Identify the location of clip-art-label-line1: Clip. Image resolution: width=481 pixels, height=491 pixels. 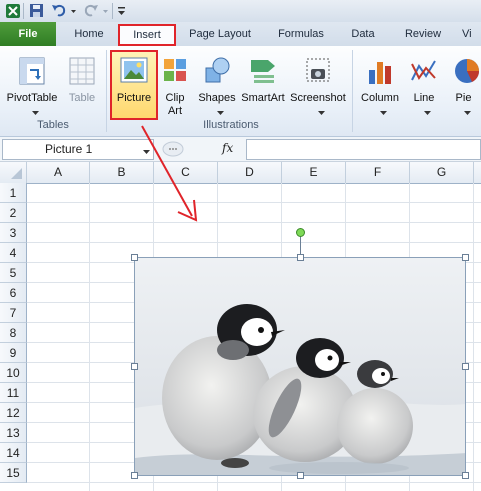
(175, 98).